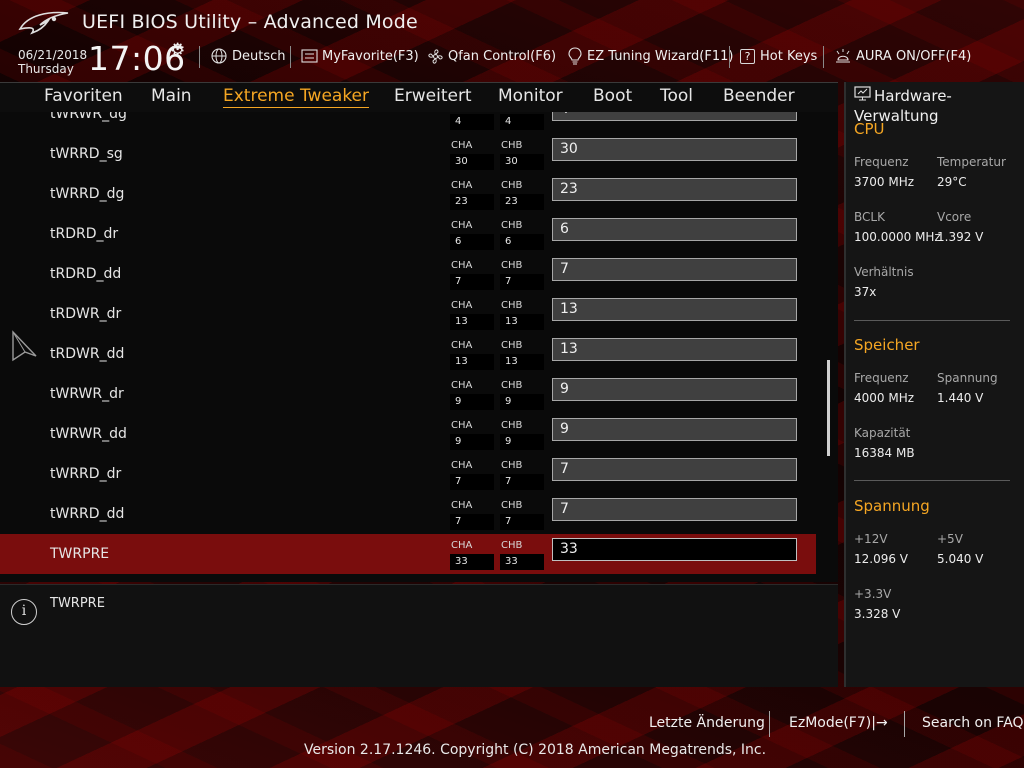 This screenshot has height=768, width=1024. Describe the element at coordinates (83, 96) in the screenshot. I see `tab-favoriten: Favoriten` at that location.